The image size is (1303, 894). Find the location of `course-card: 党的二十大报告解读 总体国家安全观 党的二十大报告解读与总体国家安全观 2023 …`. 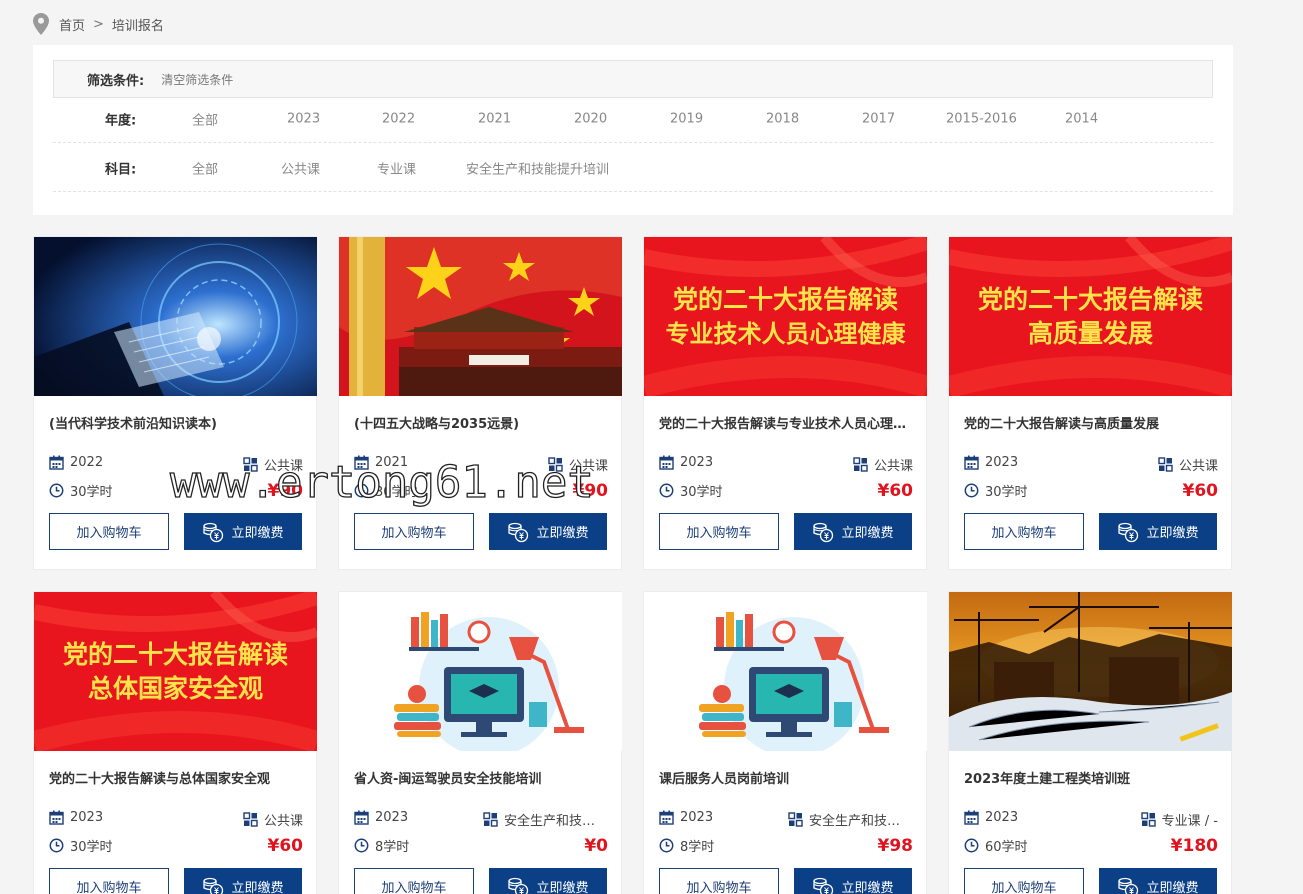

course-card: 党的二十大报告解读 总体国家安全观 党的二十大报告解读与总体国家安全观 2023 … is located at coordinates (175, 742).